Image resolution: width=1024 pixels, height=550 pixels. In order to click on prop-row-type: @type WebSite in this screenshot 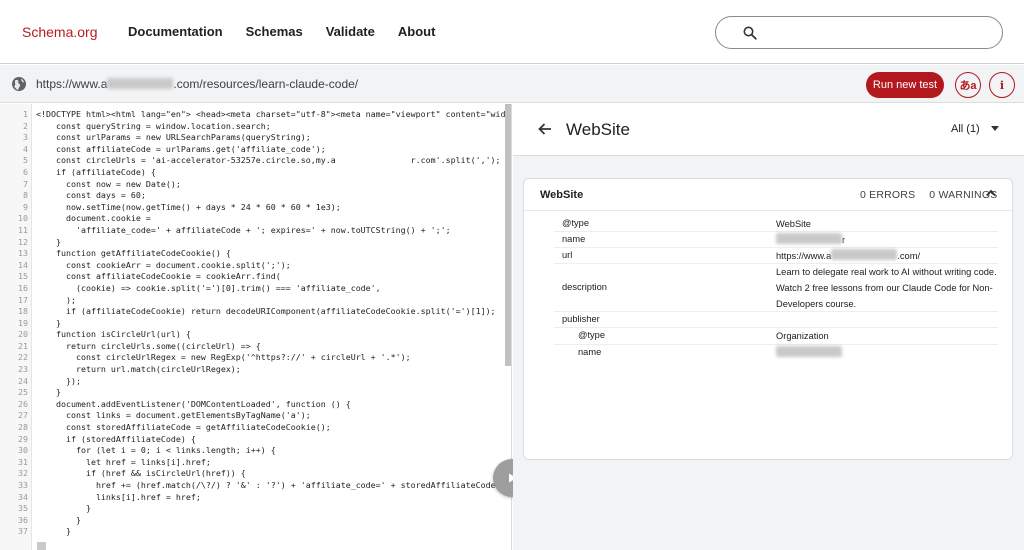, I will do `click(776, 224)`.